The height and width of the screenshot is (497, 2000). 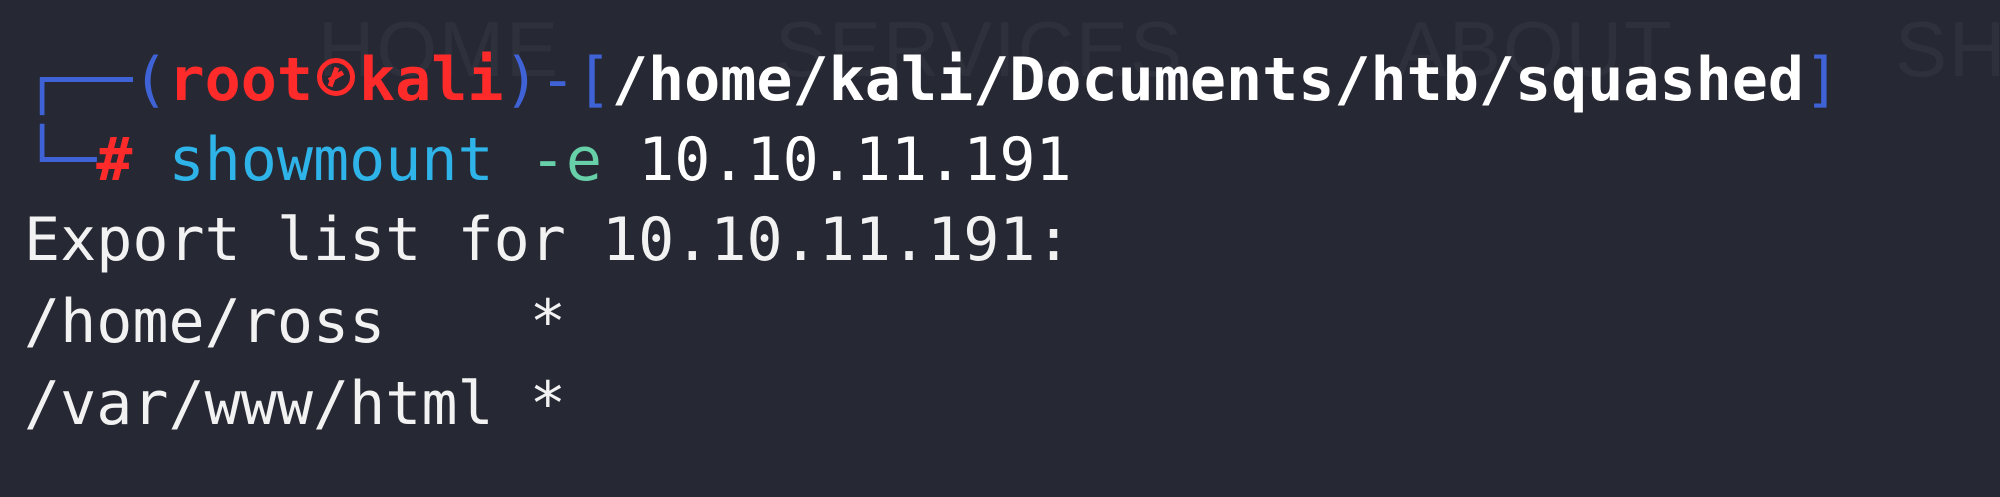 I want to click on prompt-user: root, so click(x=241, y=80).